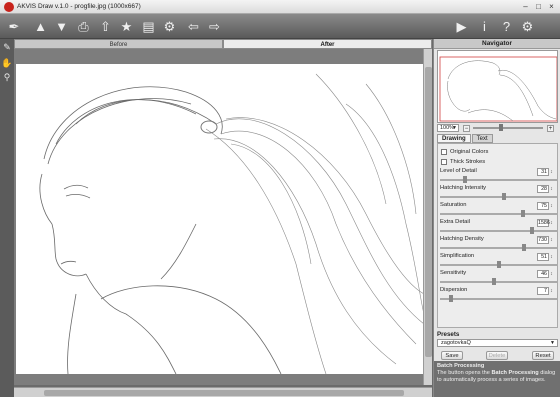 The image size is (560, 397). Describe the element at coordinates (461, 26) in the screenshot. I see `run-icon: ▶` at that location.